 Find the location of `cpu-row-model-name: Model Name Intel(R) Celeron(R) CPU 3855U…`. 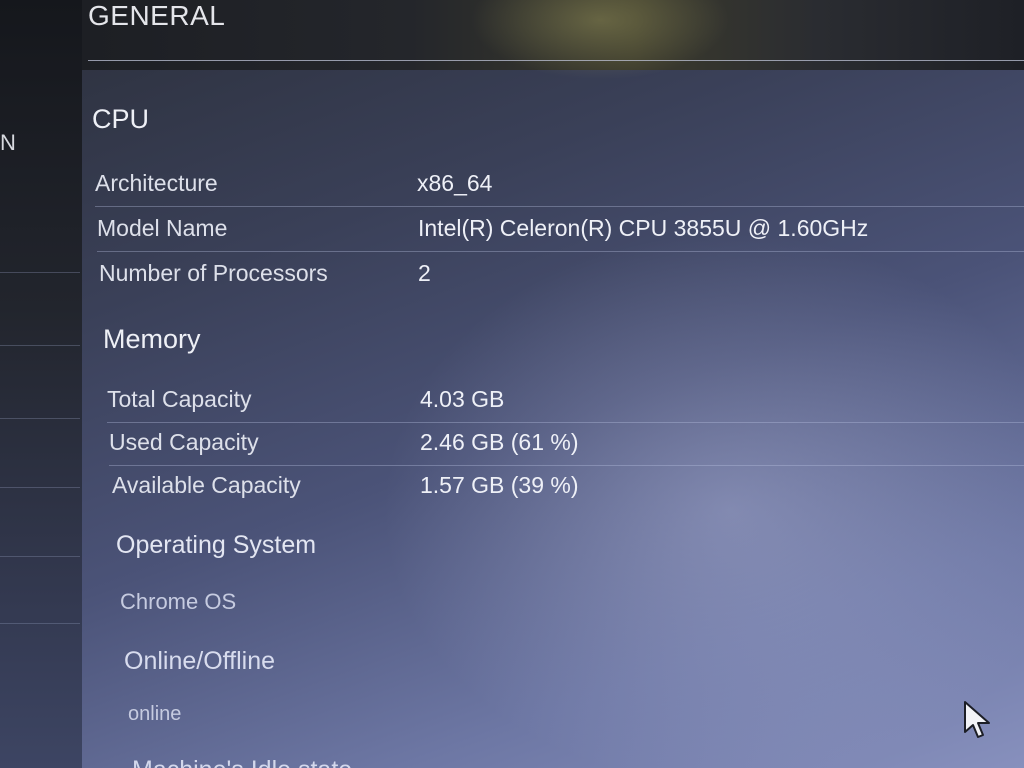

cpu-row-model-name: Model Name Intel(R) Celeron(R) CPU 3855U… is located at coordinates (560, 230).